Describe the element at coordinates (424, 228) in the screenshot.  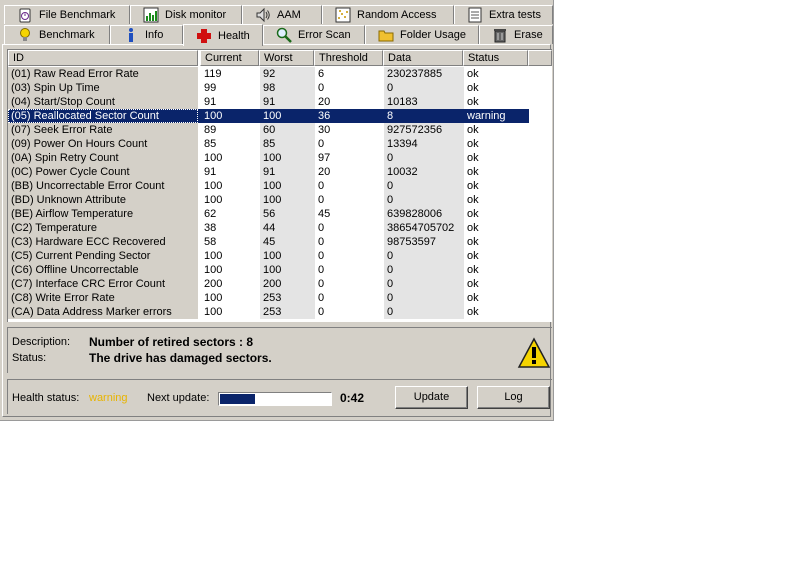
I see `cell-data: 38654705702` at that location.